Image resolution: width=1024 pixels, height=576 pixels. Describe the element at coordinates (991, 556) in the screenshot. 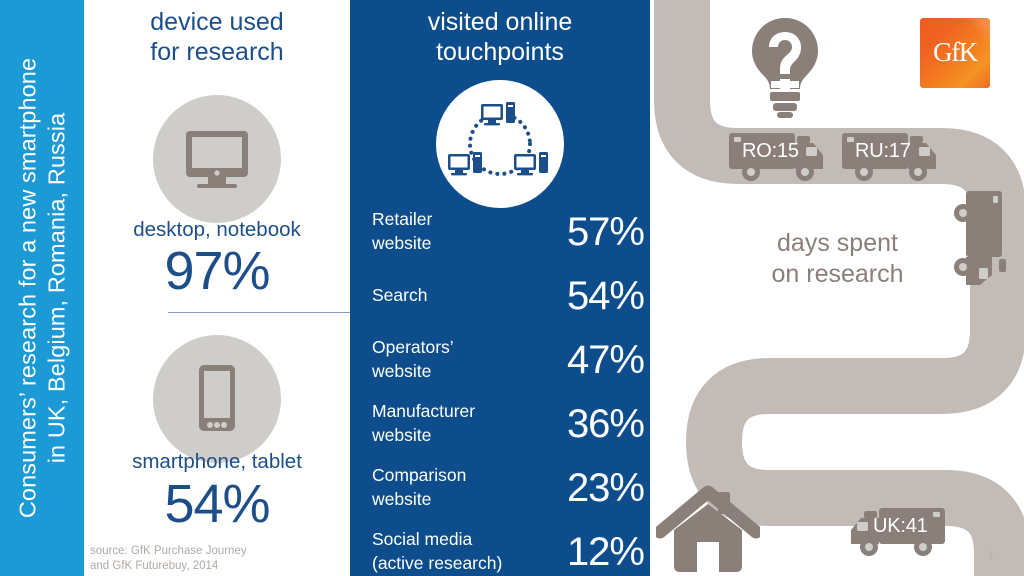

I see `page-number: 1` at that location.